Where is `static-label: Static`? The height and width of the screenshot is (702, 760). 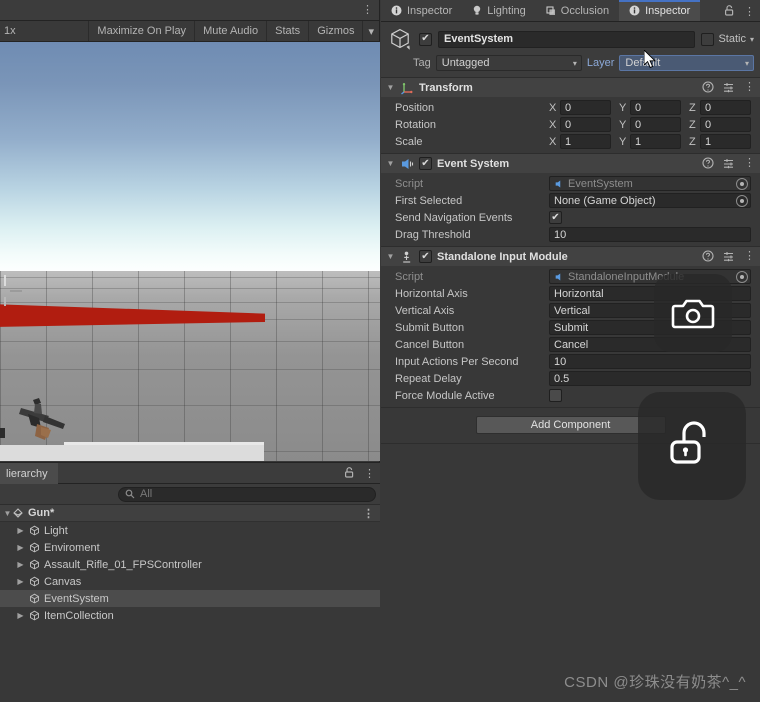 static-label: Static is located at coordinates (732, 39).